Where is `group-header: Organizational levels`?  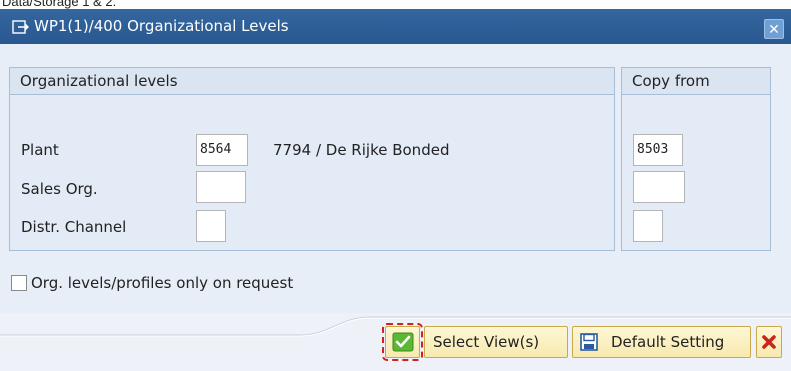
group-header: Organizational levels is located at coordinates (312, 81).